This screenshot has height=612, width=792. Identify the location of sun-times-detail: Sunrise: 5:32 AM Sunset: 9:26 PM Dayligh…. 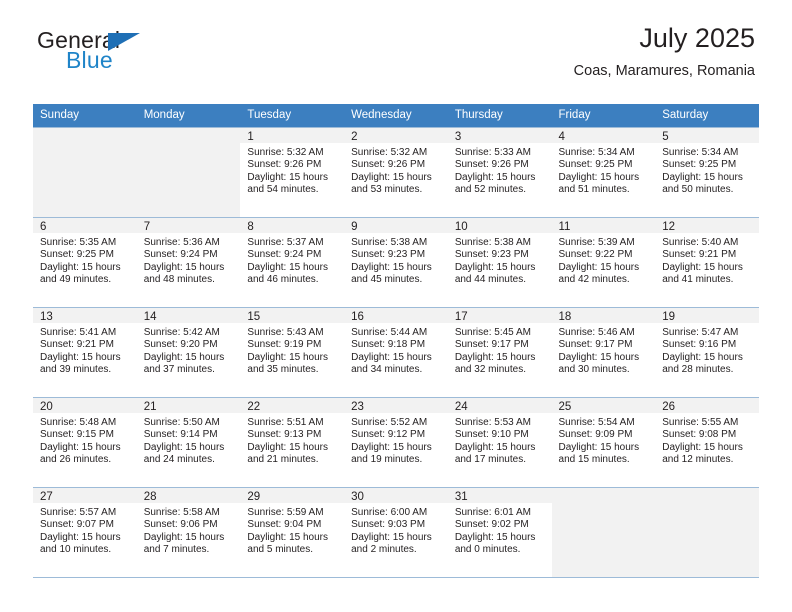
(391, 171).